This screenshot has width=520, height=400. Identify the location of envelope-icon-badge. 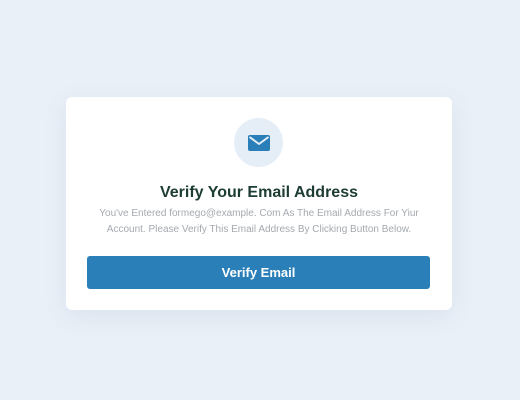
(258, 142).